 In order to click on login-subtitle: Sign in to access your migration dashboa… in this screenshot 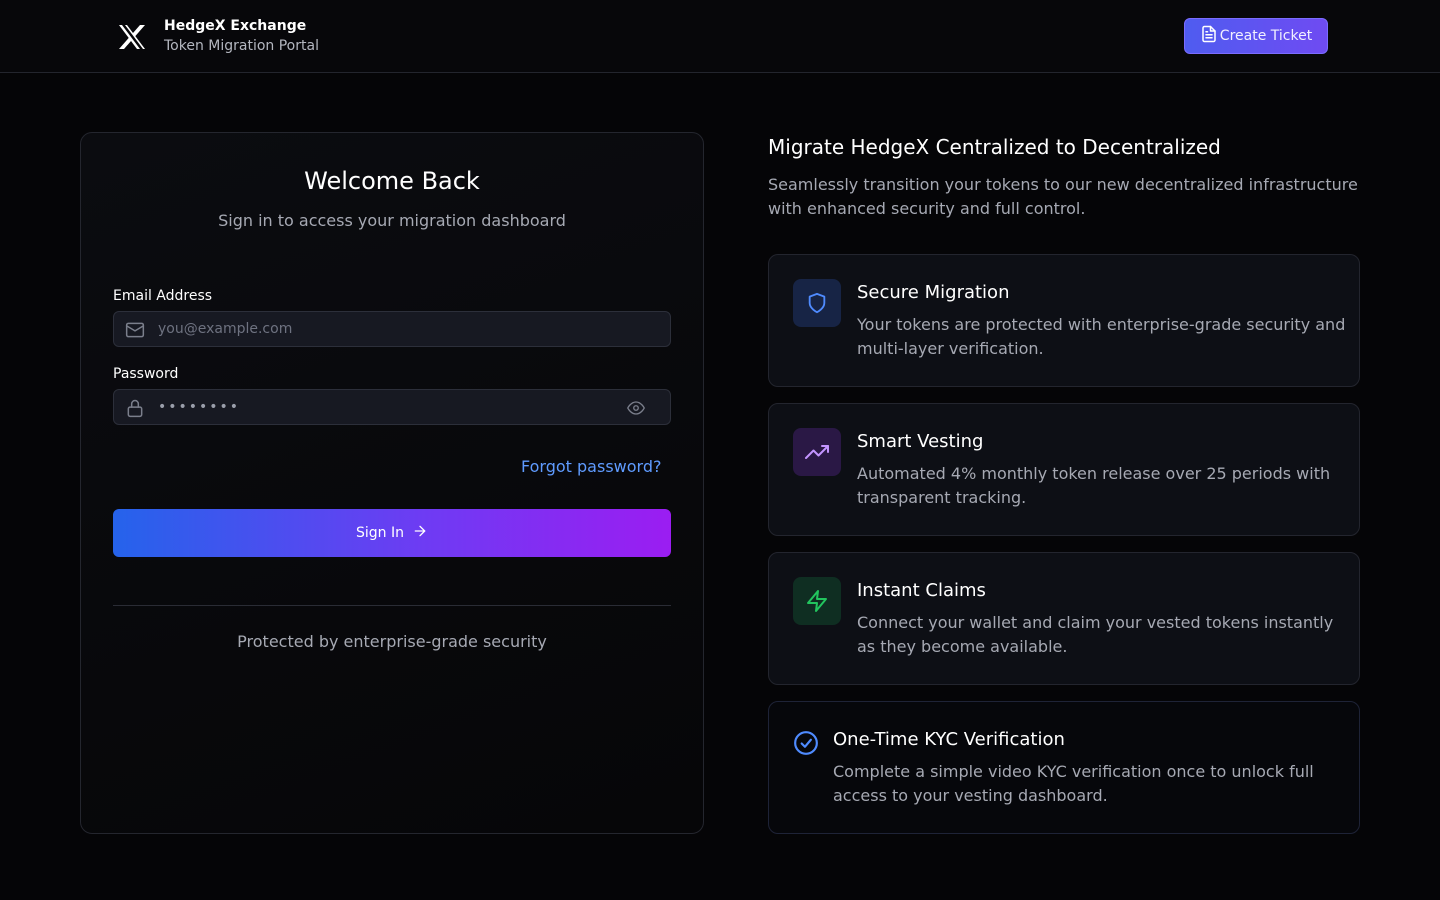, I will do `click(392, 220)`.